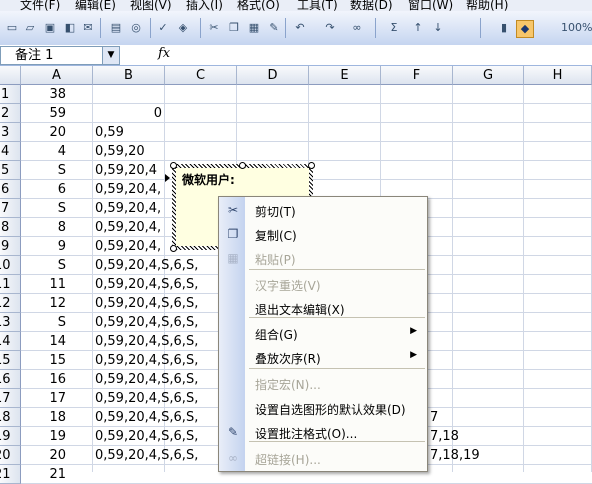  Describe the element at coordinates (234, 28) in the screenshot. I see `copy-icon: ❐` at that location.